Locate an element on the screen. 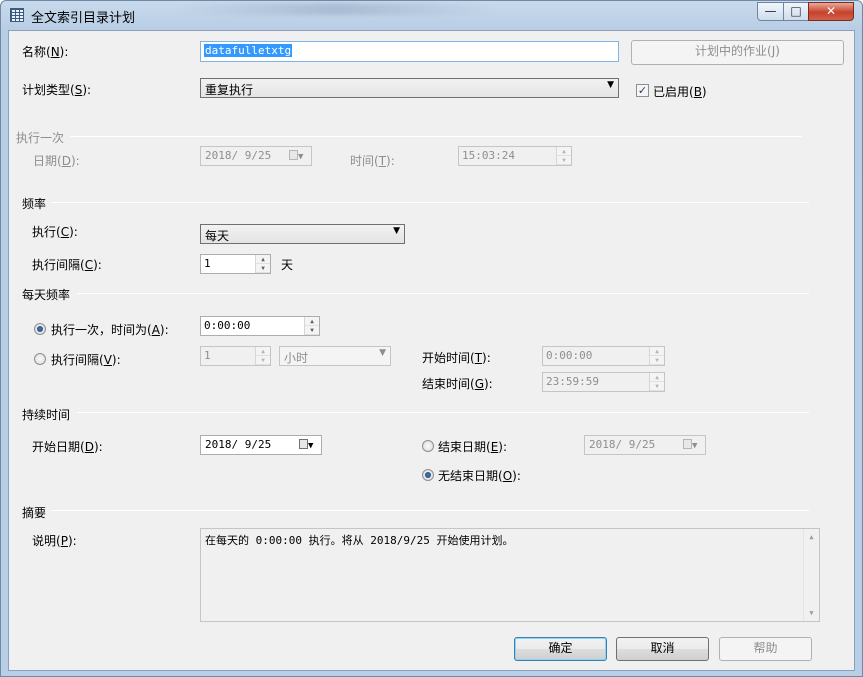 The image size is (863, 677). every-spinner: ▲ ▼ is located at coordinates (262, 356).